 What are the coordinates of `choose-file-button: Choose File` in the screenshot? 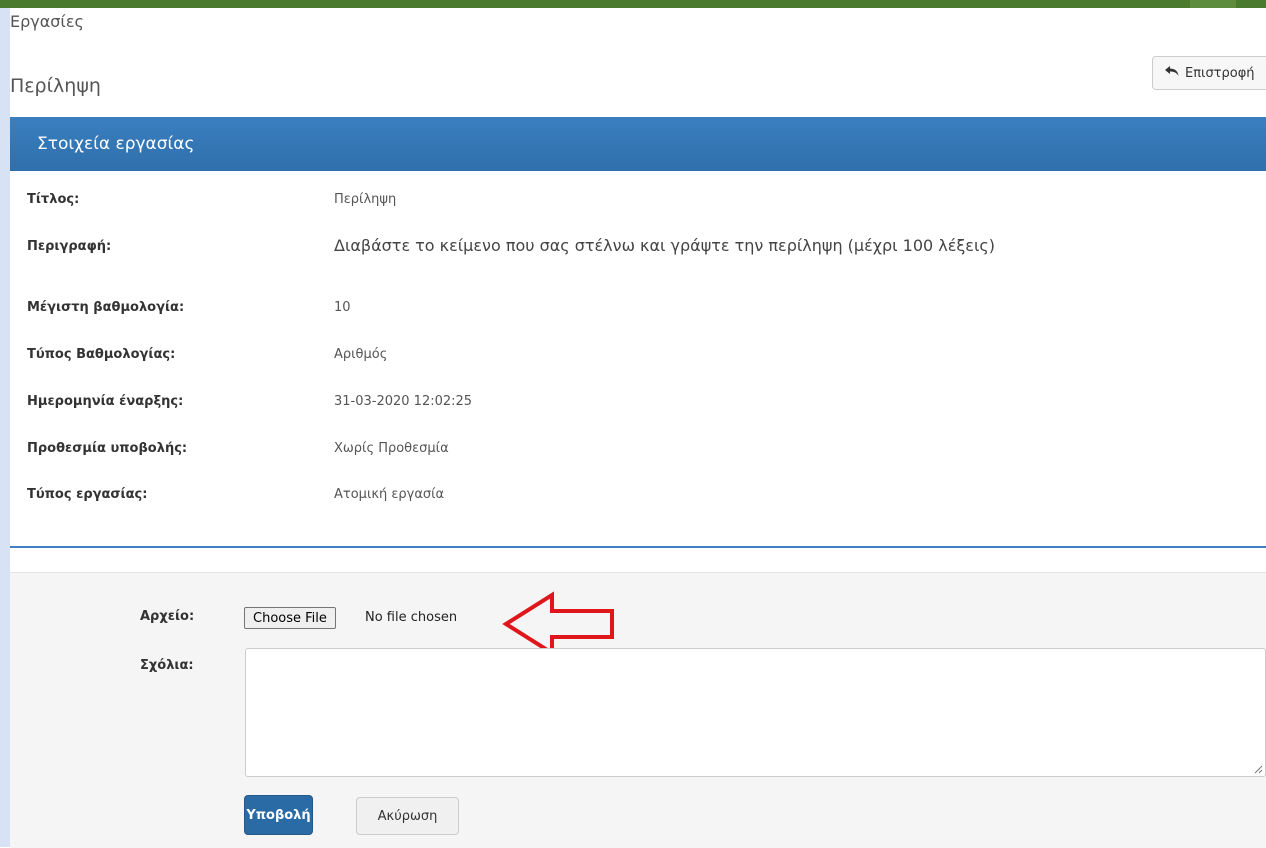 It's located at (290, 618).